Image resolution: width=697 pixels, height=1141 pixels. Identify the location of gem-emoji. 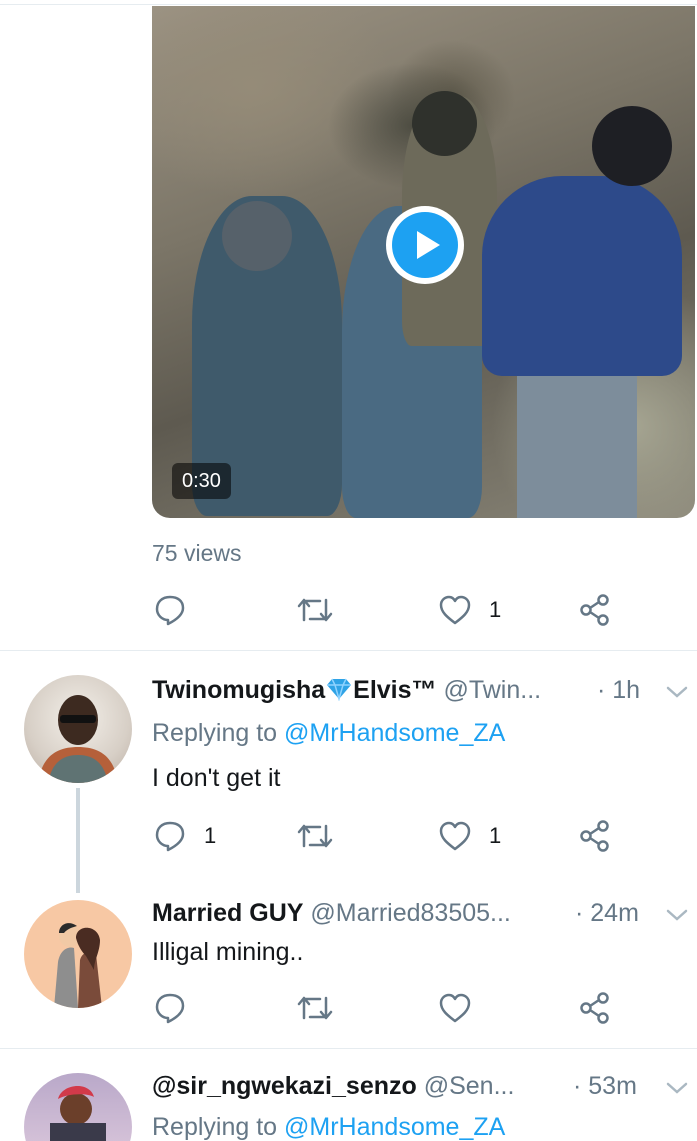
(339, 689).